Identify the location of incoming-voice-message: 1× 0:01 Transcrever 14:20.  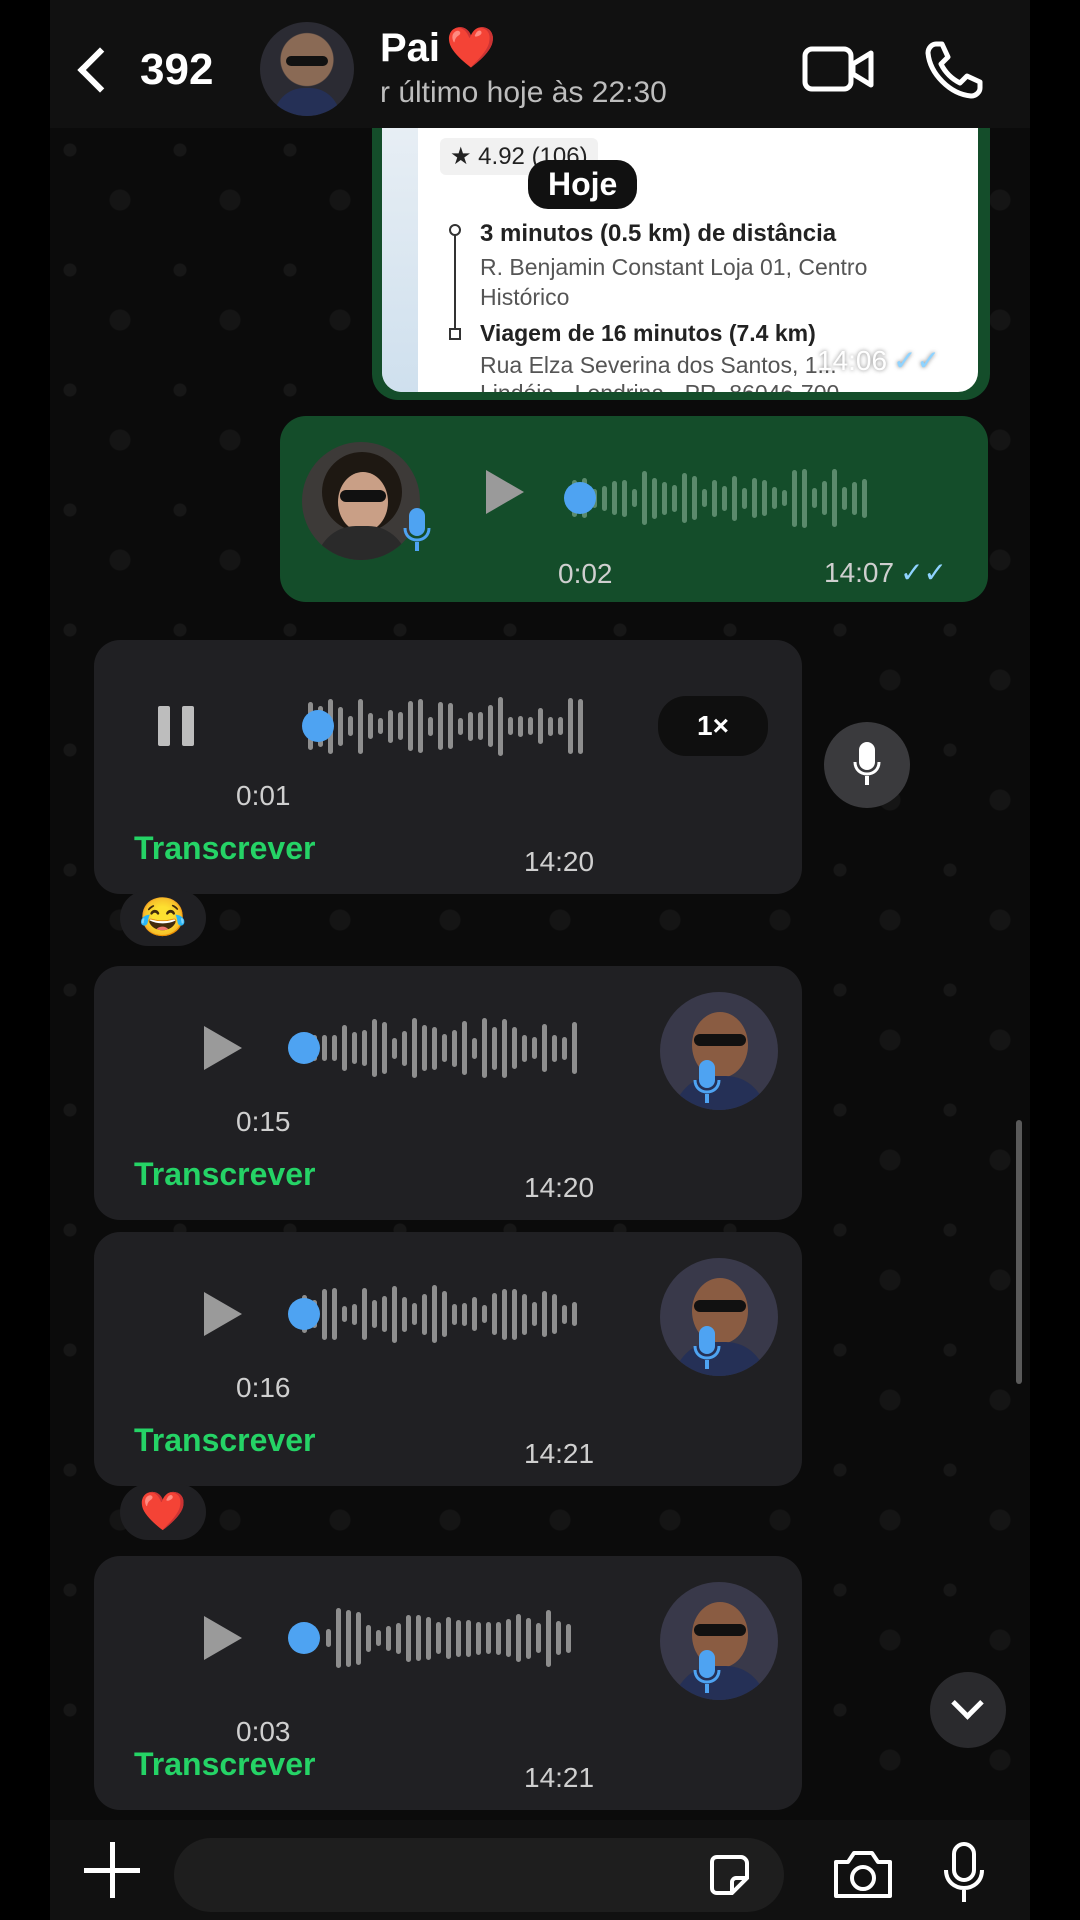
(448, 767).